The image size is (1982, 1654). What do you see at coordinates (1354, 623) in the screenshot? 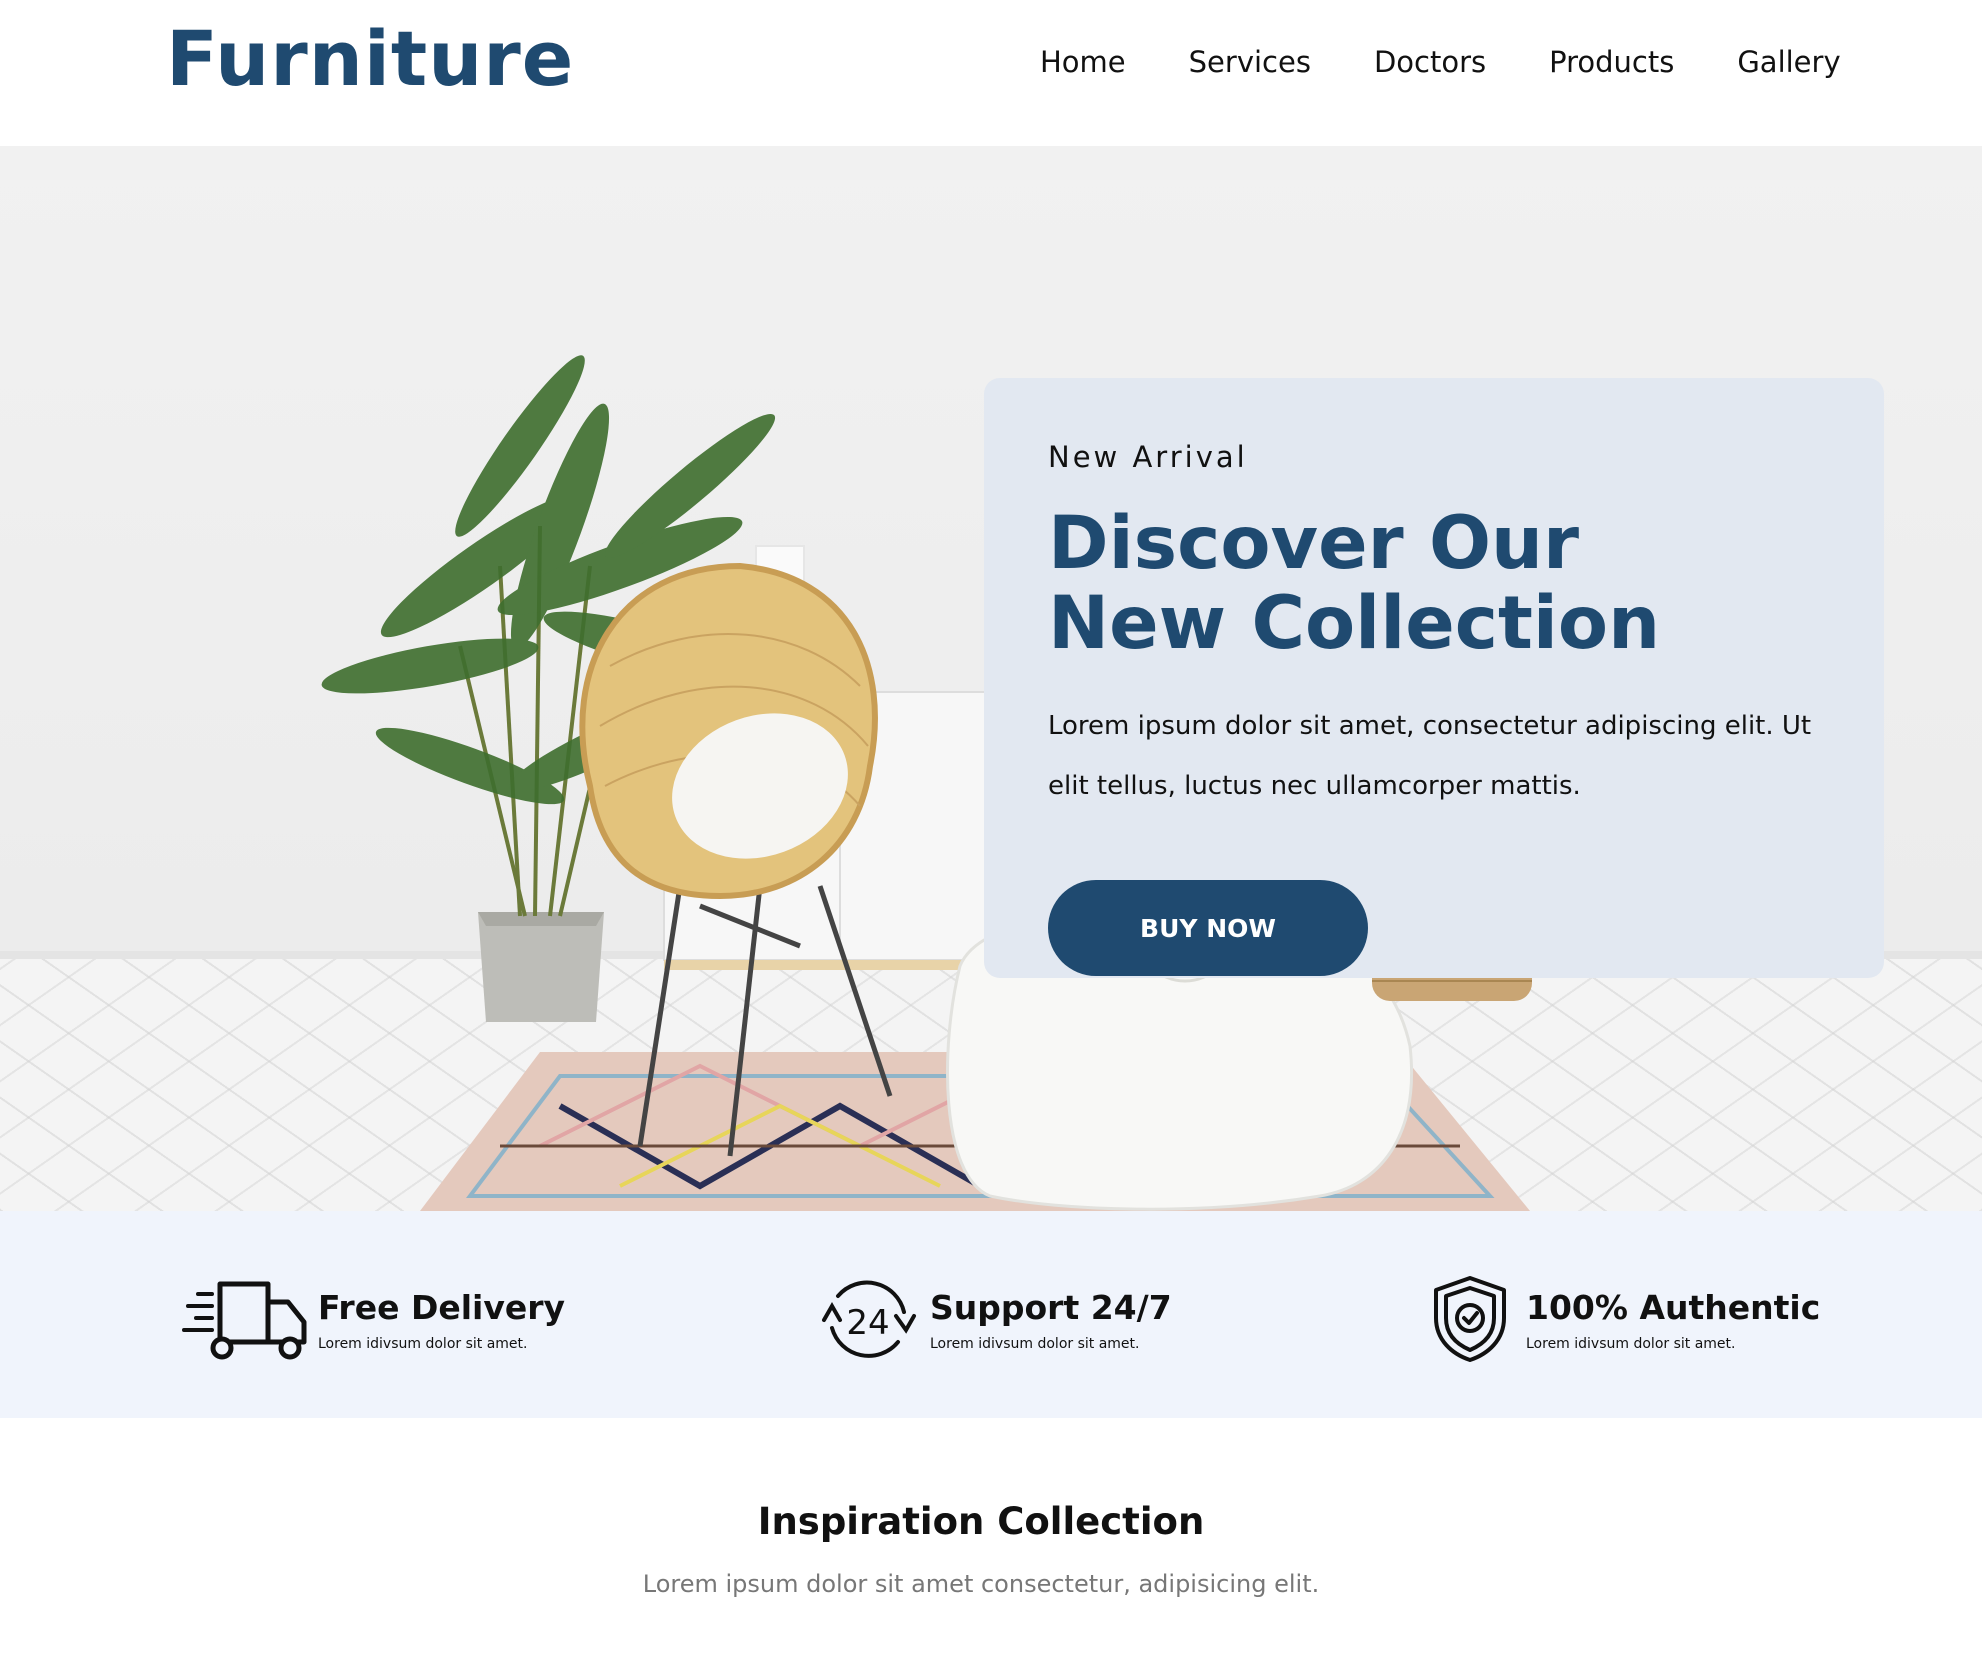
I see `promo-headline-line2: New Collection` at bounding box center [1354, 623].